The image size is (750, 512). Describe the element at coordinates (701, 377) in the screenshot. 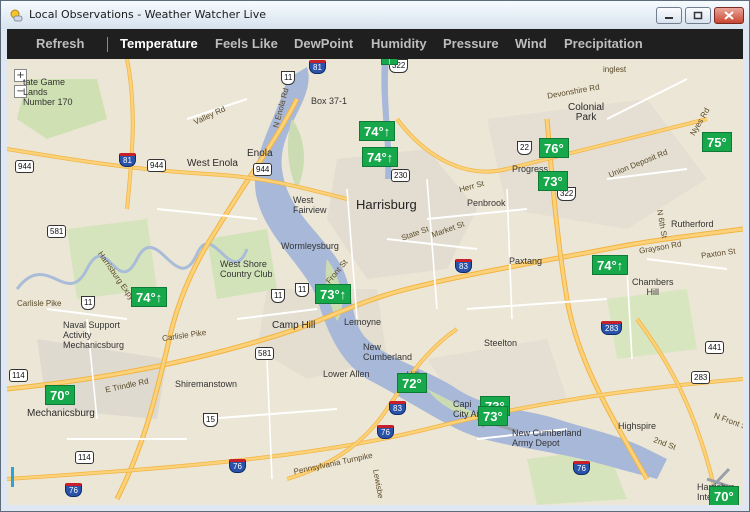

I see `route-shield-283: 283` at that location.